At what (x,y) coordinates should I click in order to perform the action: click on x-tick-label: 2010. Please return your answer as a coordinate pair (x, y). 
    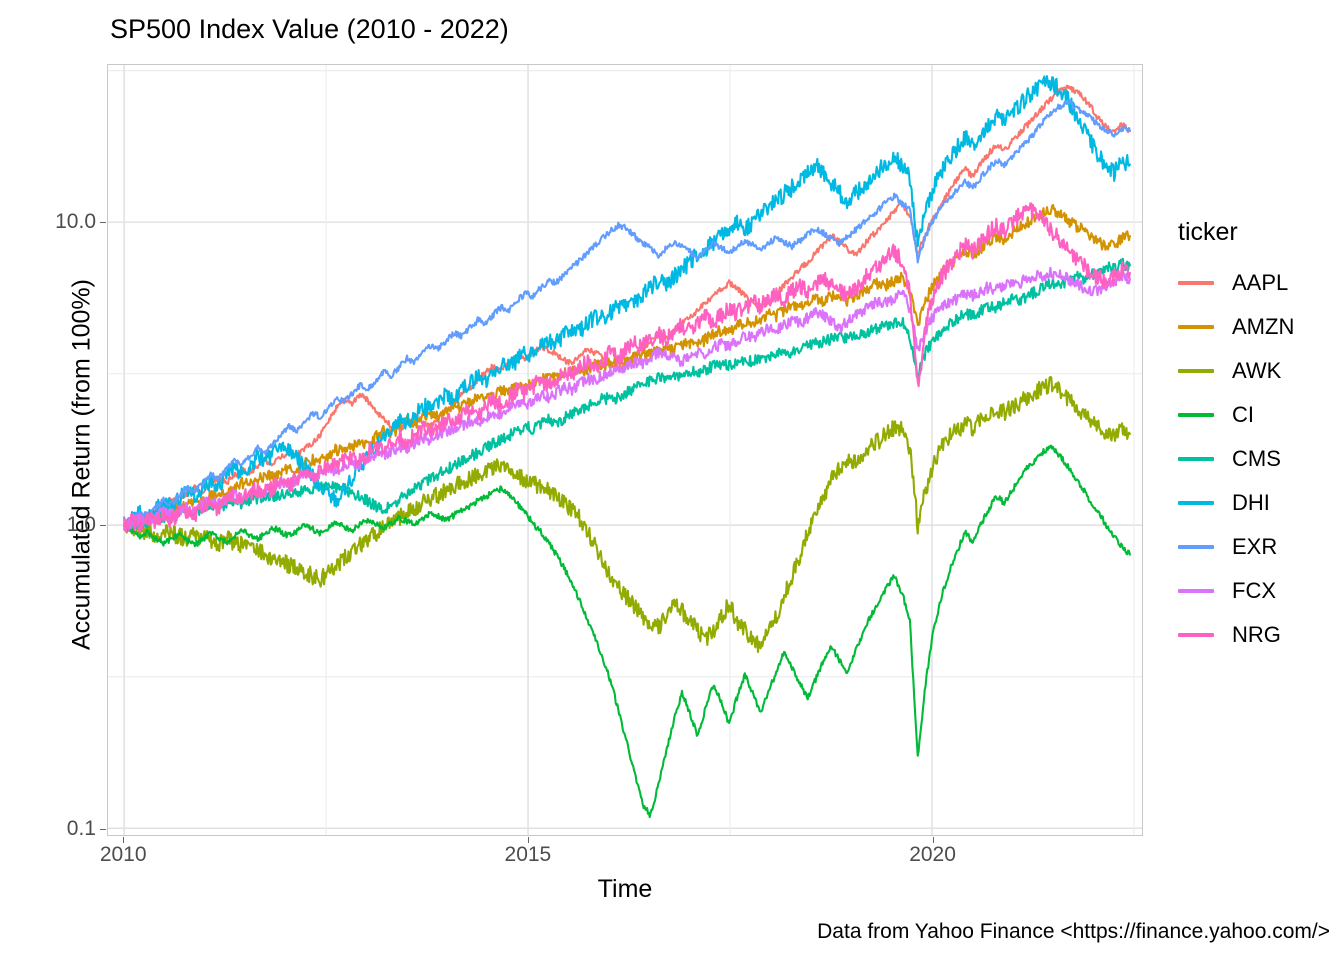
    Looking at the image, I should click on (123, 854).